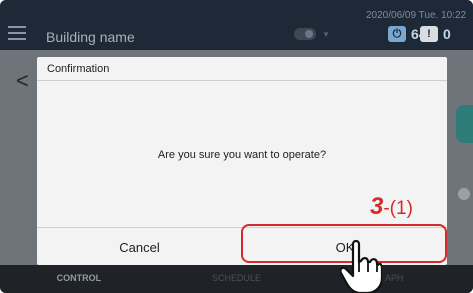 This screenshot has width=473, height=293. I want to click on toggle-icon, so click(305, 34).